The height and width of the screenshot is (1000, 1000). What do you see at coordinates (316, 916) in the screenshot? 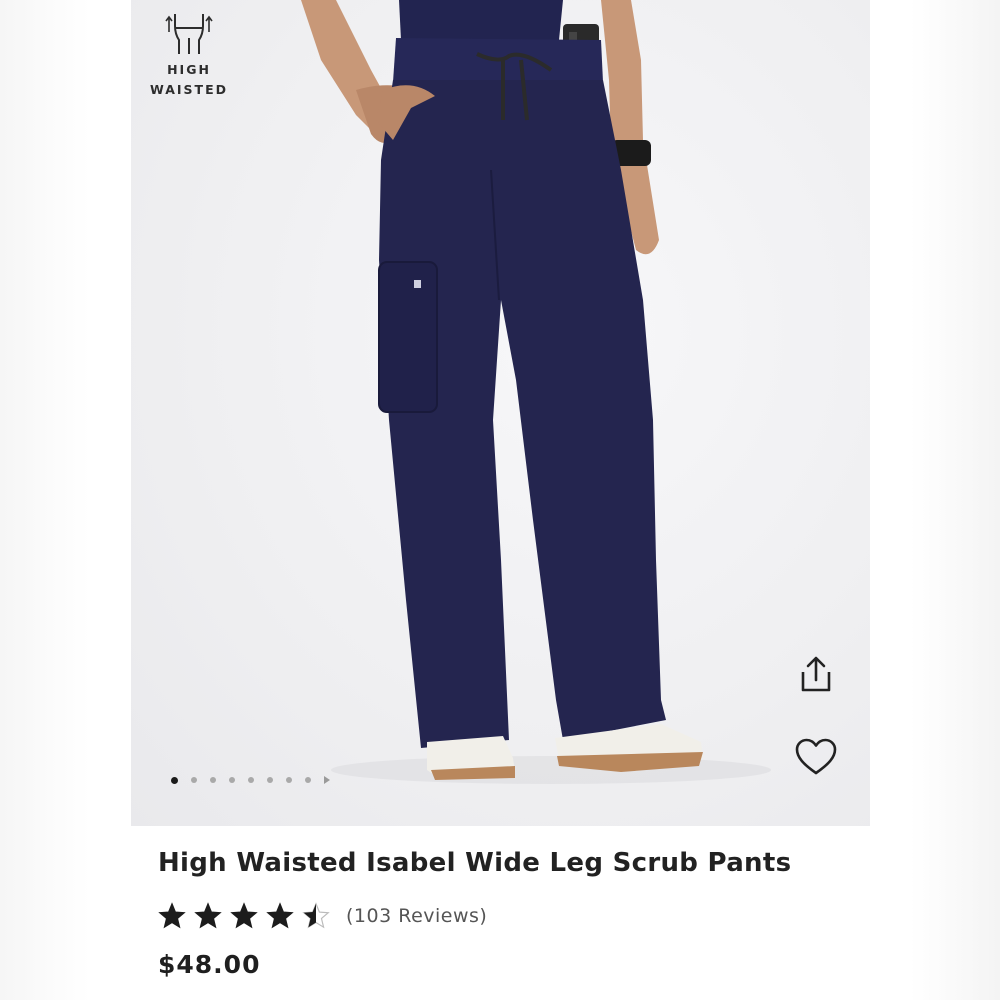
I see `star-half-icon` at bounding box center [316, 916].